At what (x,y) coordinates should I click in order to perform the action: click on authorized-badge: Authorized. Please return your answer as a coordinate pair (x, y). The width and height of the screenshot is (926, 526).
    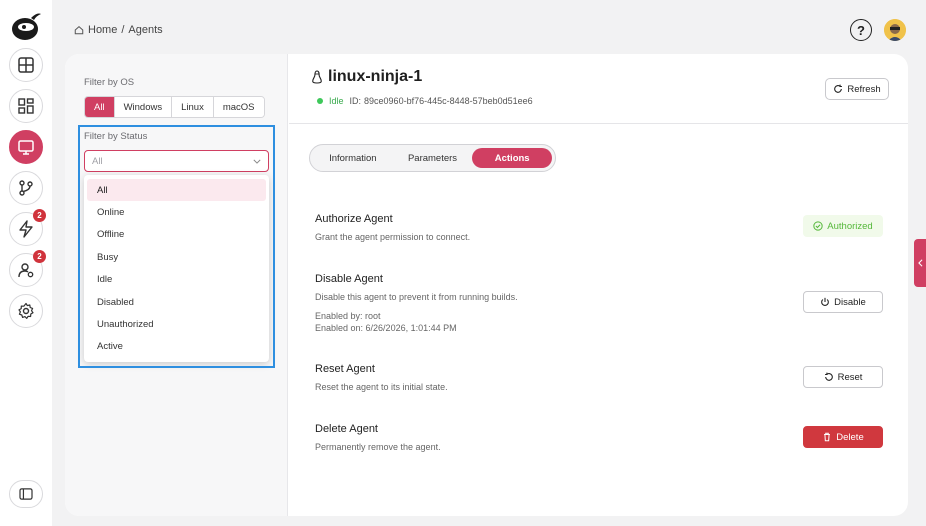
    Looking at the image, I should click on (843, 226).